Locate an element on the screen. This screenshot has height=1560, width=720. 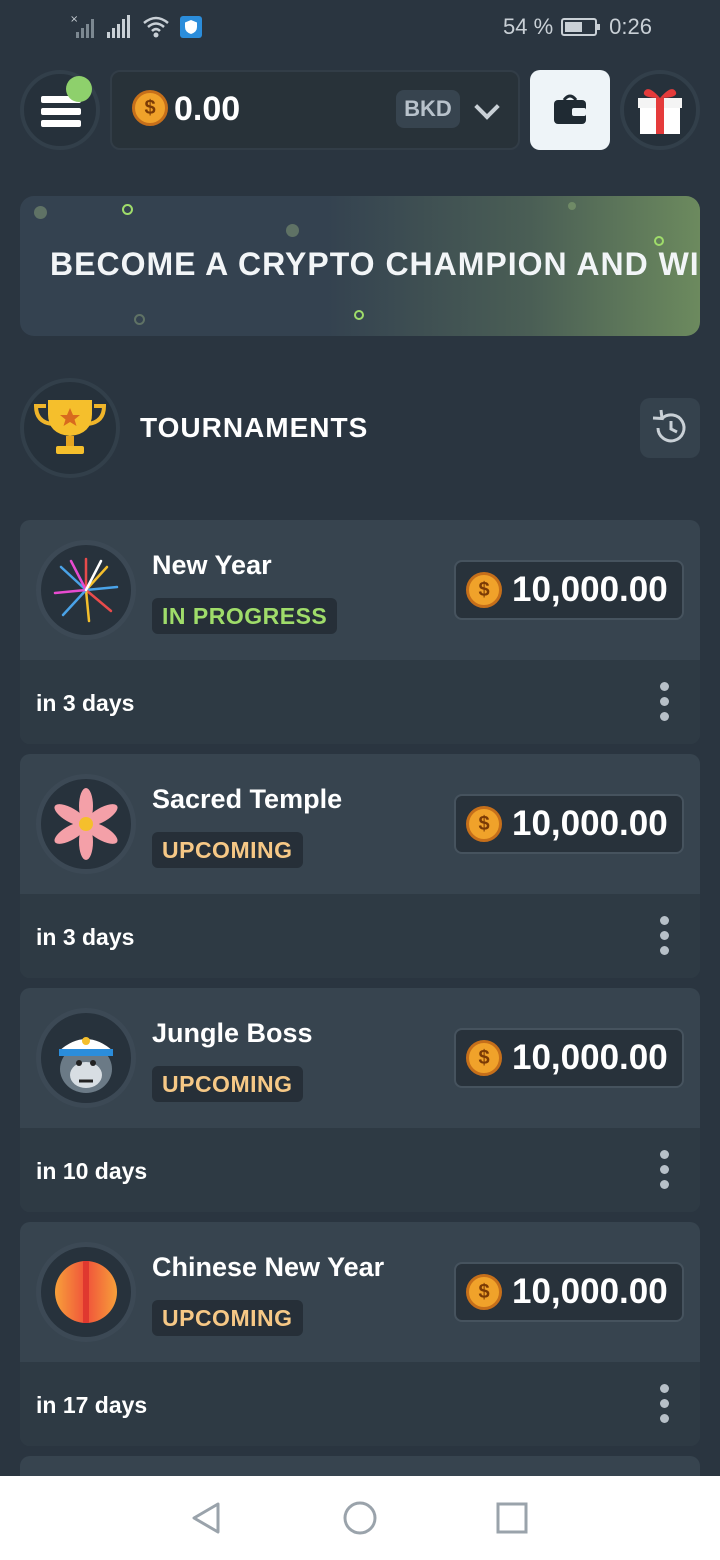
tournament-name: New Year is located at coordinates (212, 565).